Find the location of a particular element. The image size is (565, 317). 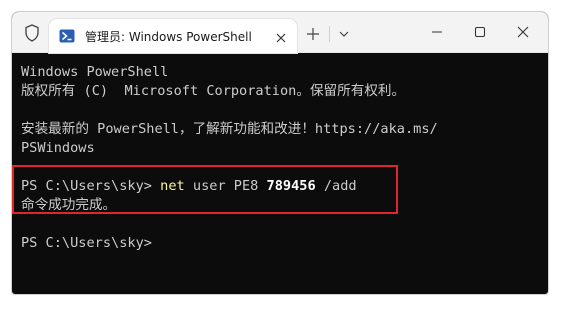

console-line-upgrade-cont: PSWindows is located at coordinates (58, 148).